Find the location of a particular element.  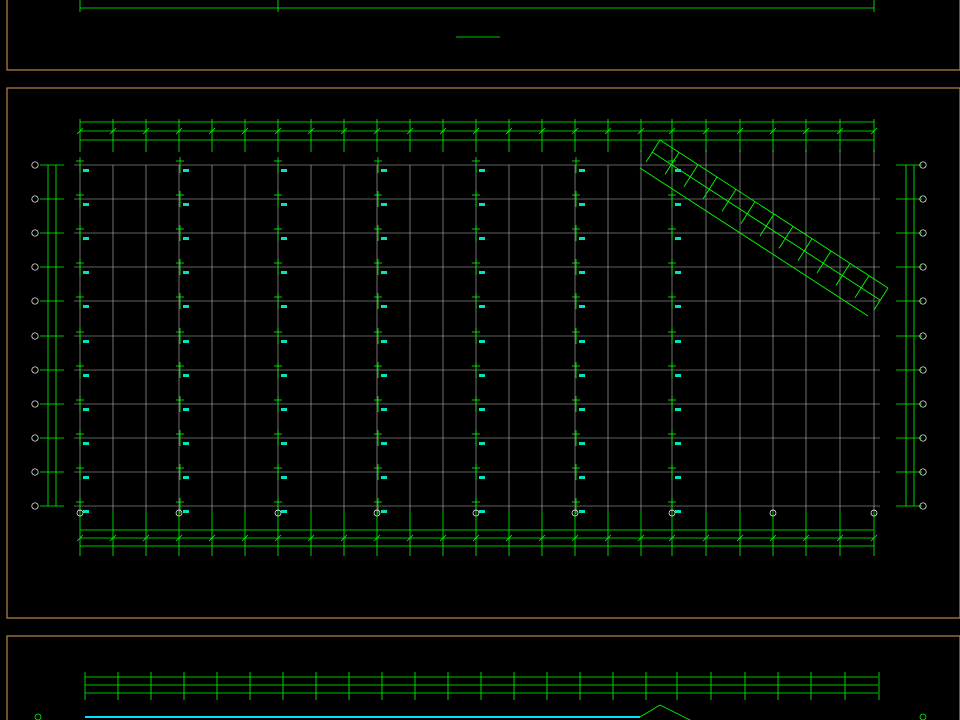

diagonal-wing is located at coordinates (764, 228).